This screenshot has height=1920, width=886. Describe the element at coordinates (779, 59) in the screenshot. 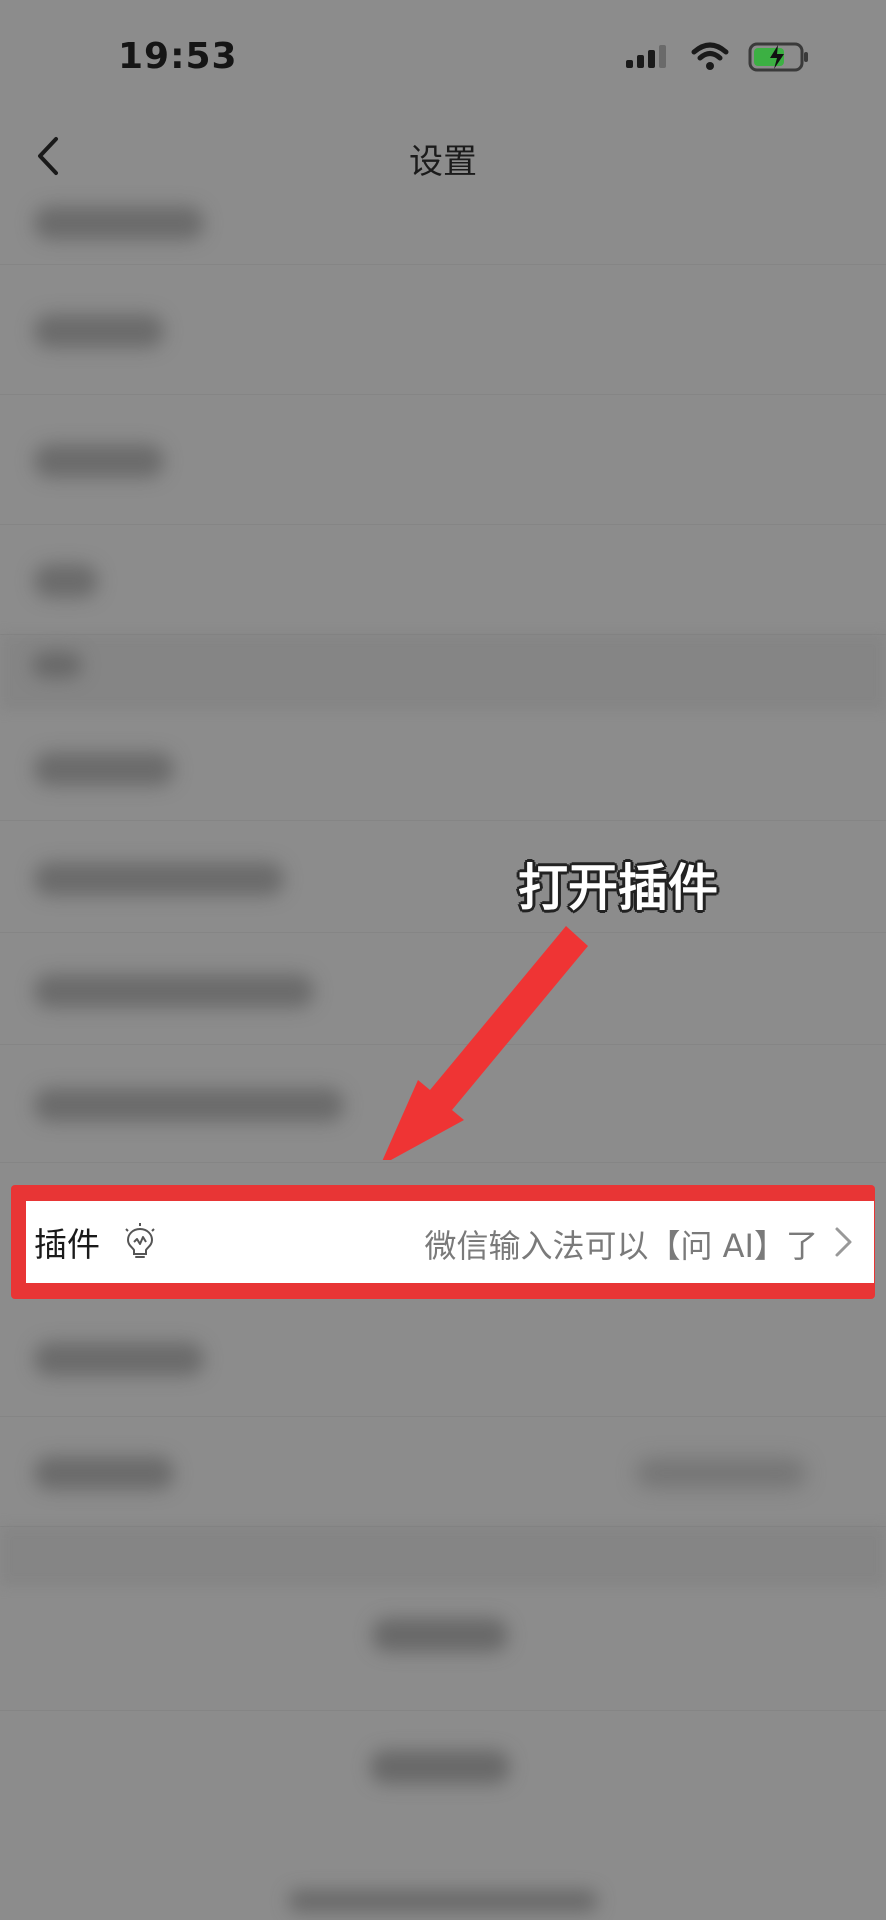

I see `battery-charging-icon` at that location.